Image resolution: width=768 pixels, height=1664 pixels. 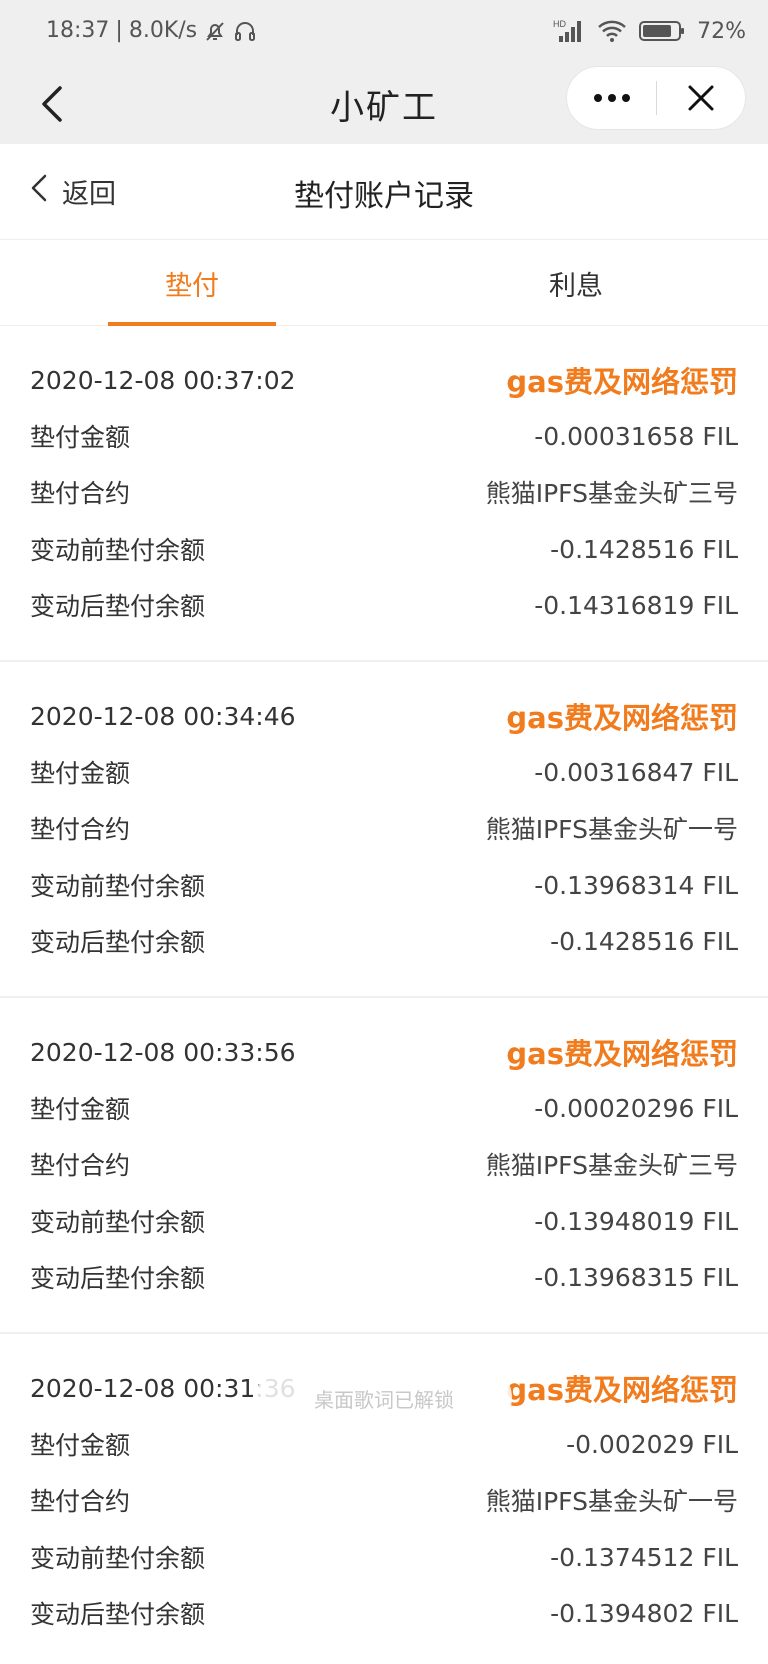 I want to click on record-time: 2020-12-08 00:33:56, so click(x=163, y=1052).